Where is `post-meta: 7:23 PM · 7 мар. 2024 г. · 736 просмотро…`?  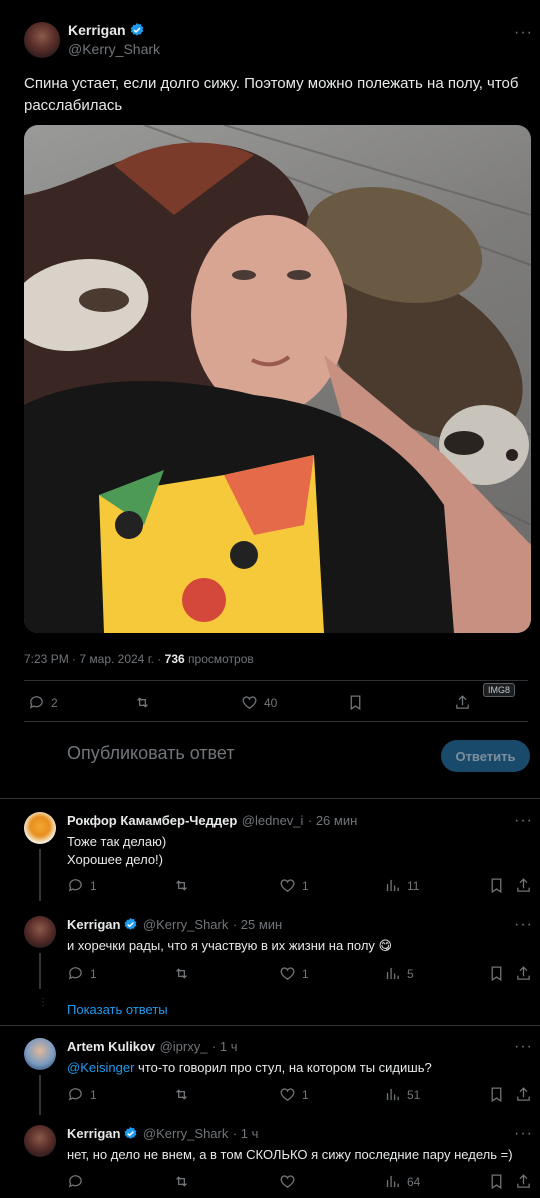 post-meta: 7:23 PM · 7 мар. 2024 г. · 736 просмотро… is located at coordinates (139, 659).